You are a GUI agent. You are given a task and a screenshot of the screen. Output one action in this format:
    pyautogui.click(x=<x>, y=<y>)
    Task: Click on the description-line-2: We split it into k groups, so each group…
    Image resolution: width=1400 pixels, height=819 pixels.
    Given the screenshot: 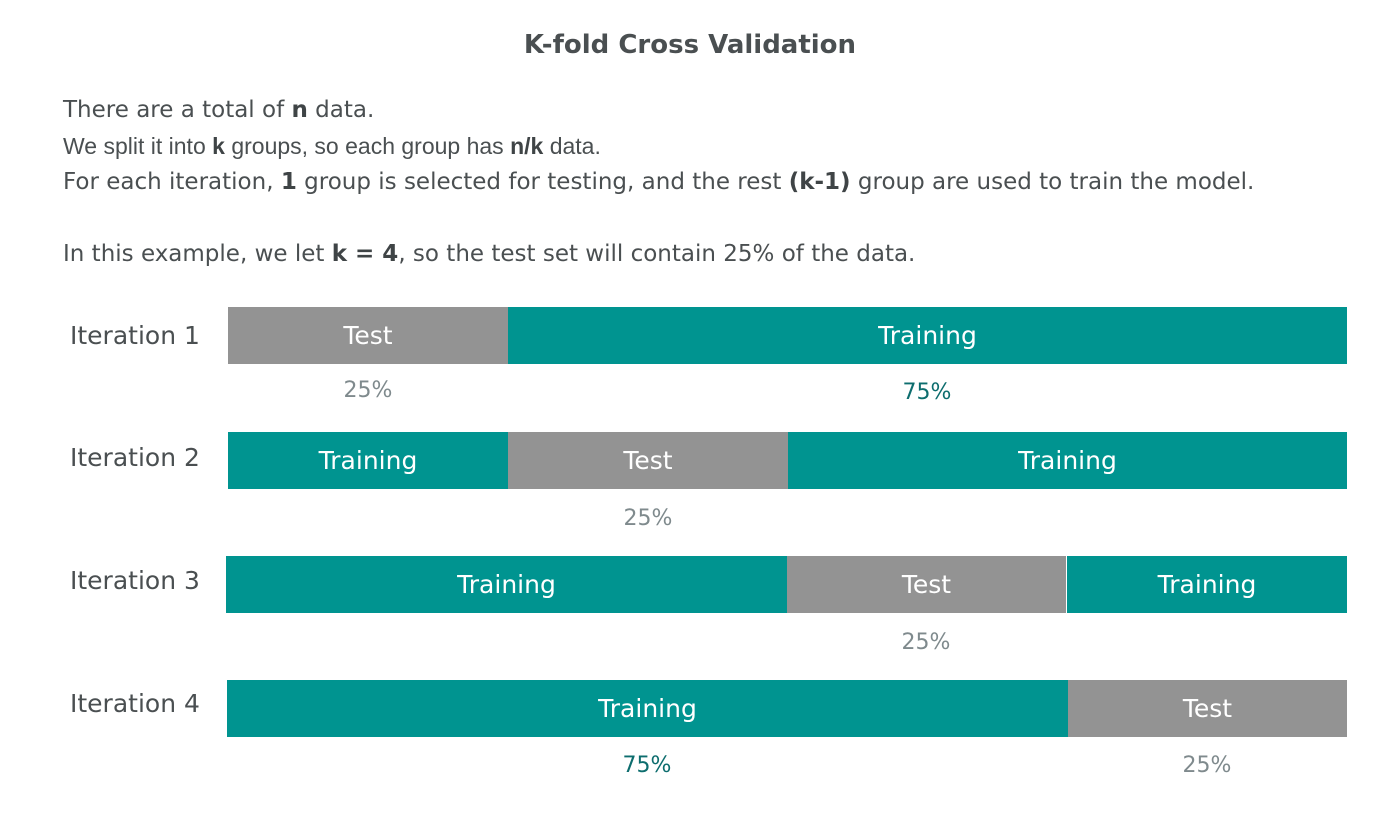 What is the action you would take?
    pyautogui.click(x=332, y=146)
    